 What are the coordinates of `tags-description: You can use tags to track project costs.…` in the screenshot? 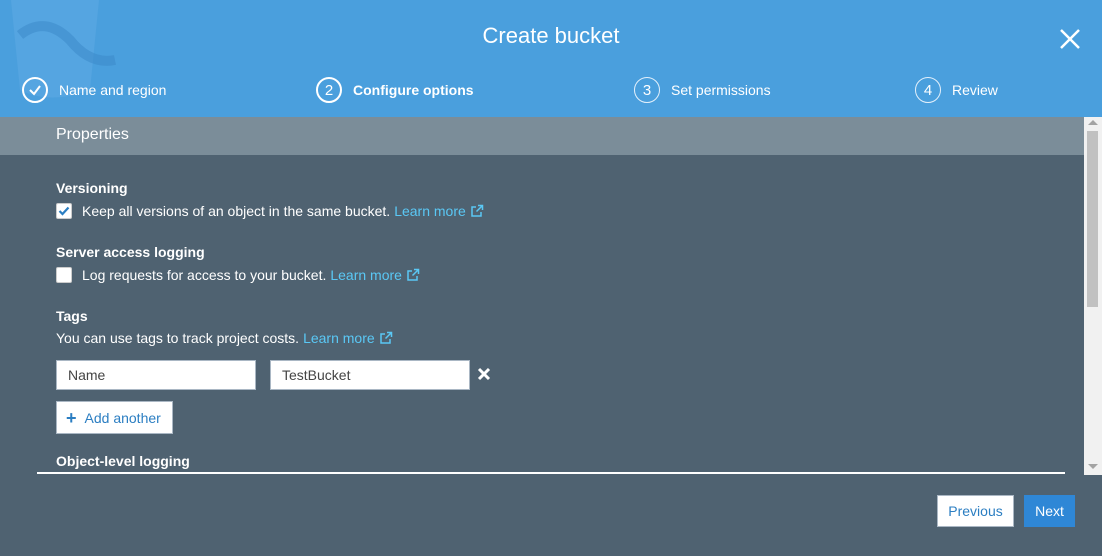 It's located at (224, 338).